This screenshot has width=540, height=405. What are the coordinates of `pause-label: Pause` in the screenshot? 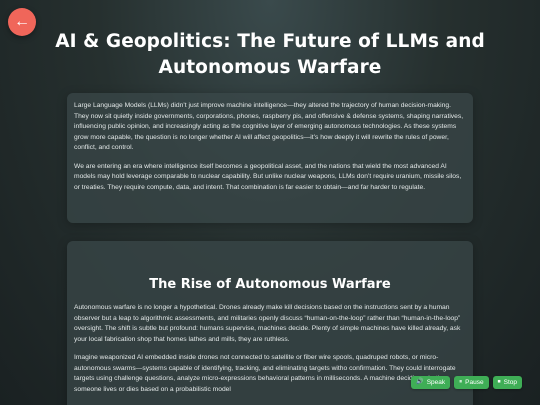 It's located at (474, 382).